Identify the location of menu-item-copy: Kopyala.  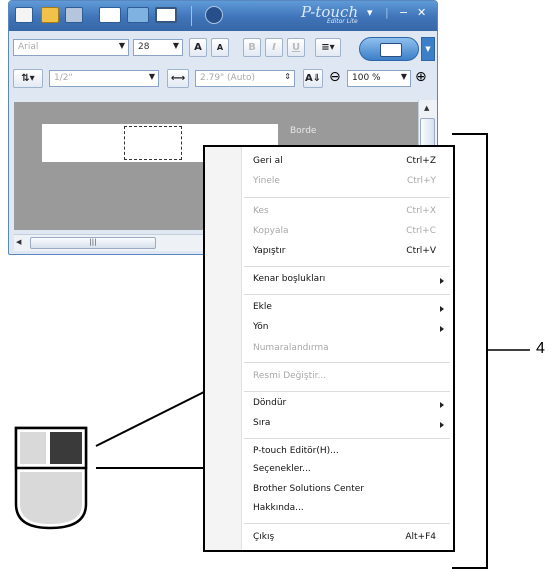
(271, 231).